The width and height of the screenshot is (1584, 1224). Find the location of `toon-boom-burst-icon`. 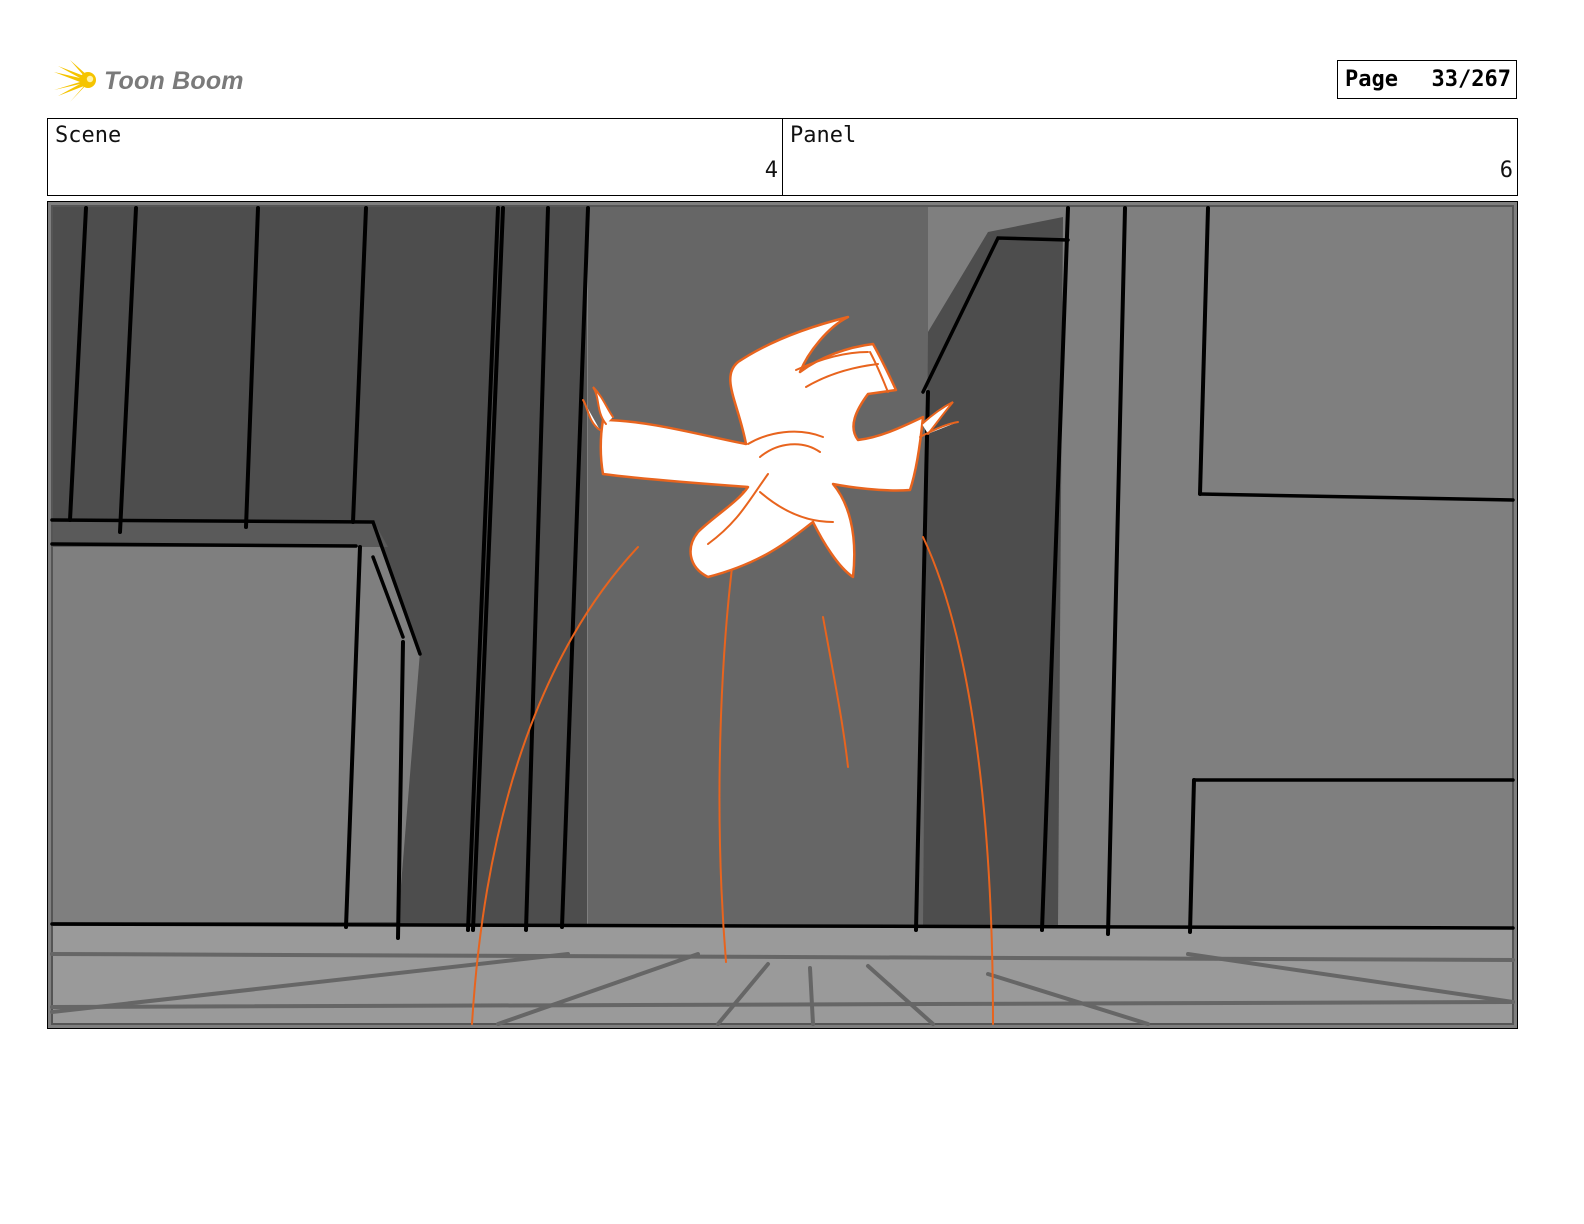

toon-boom-burst-icon is located at coordinates (75, 81).